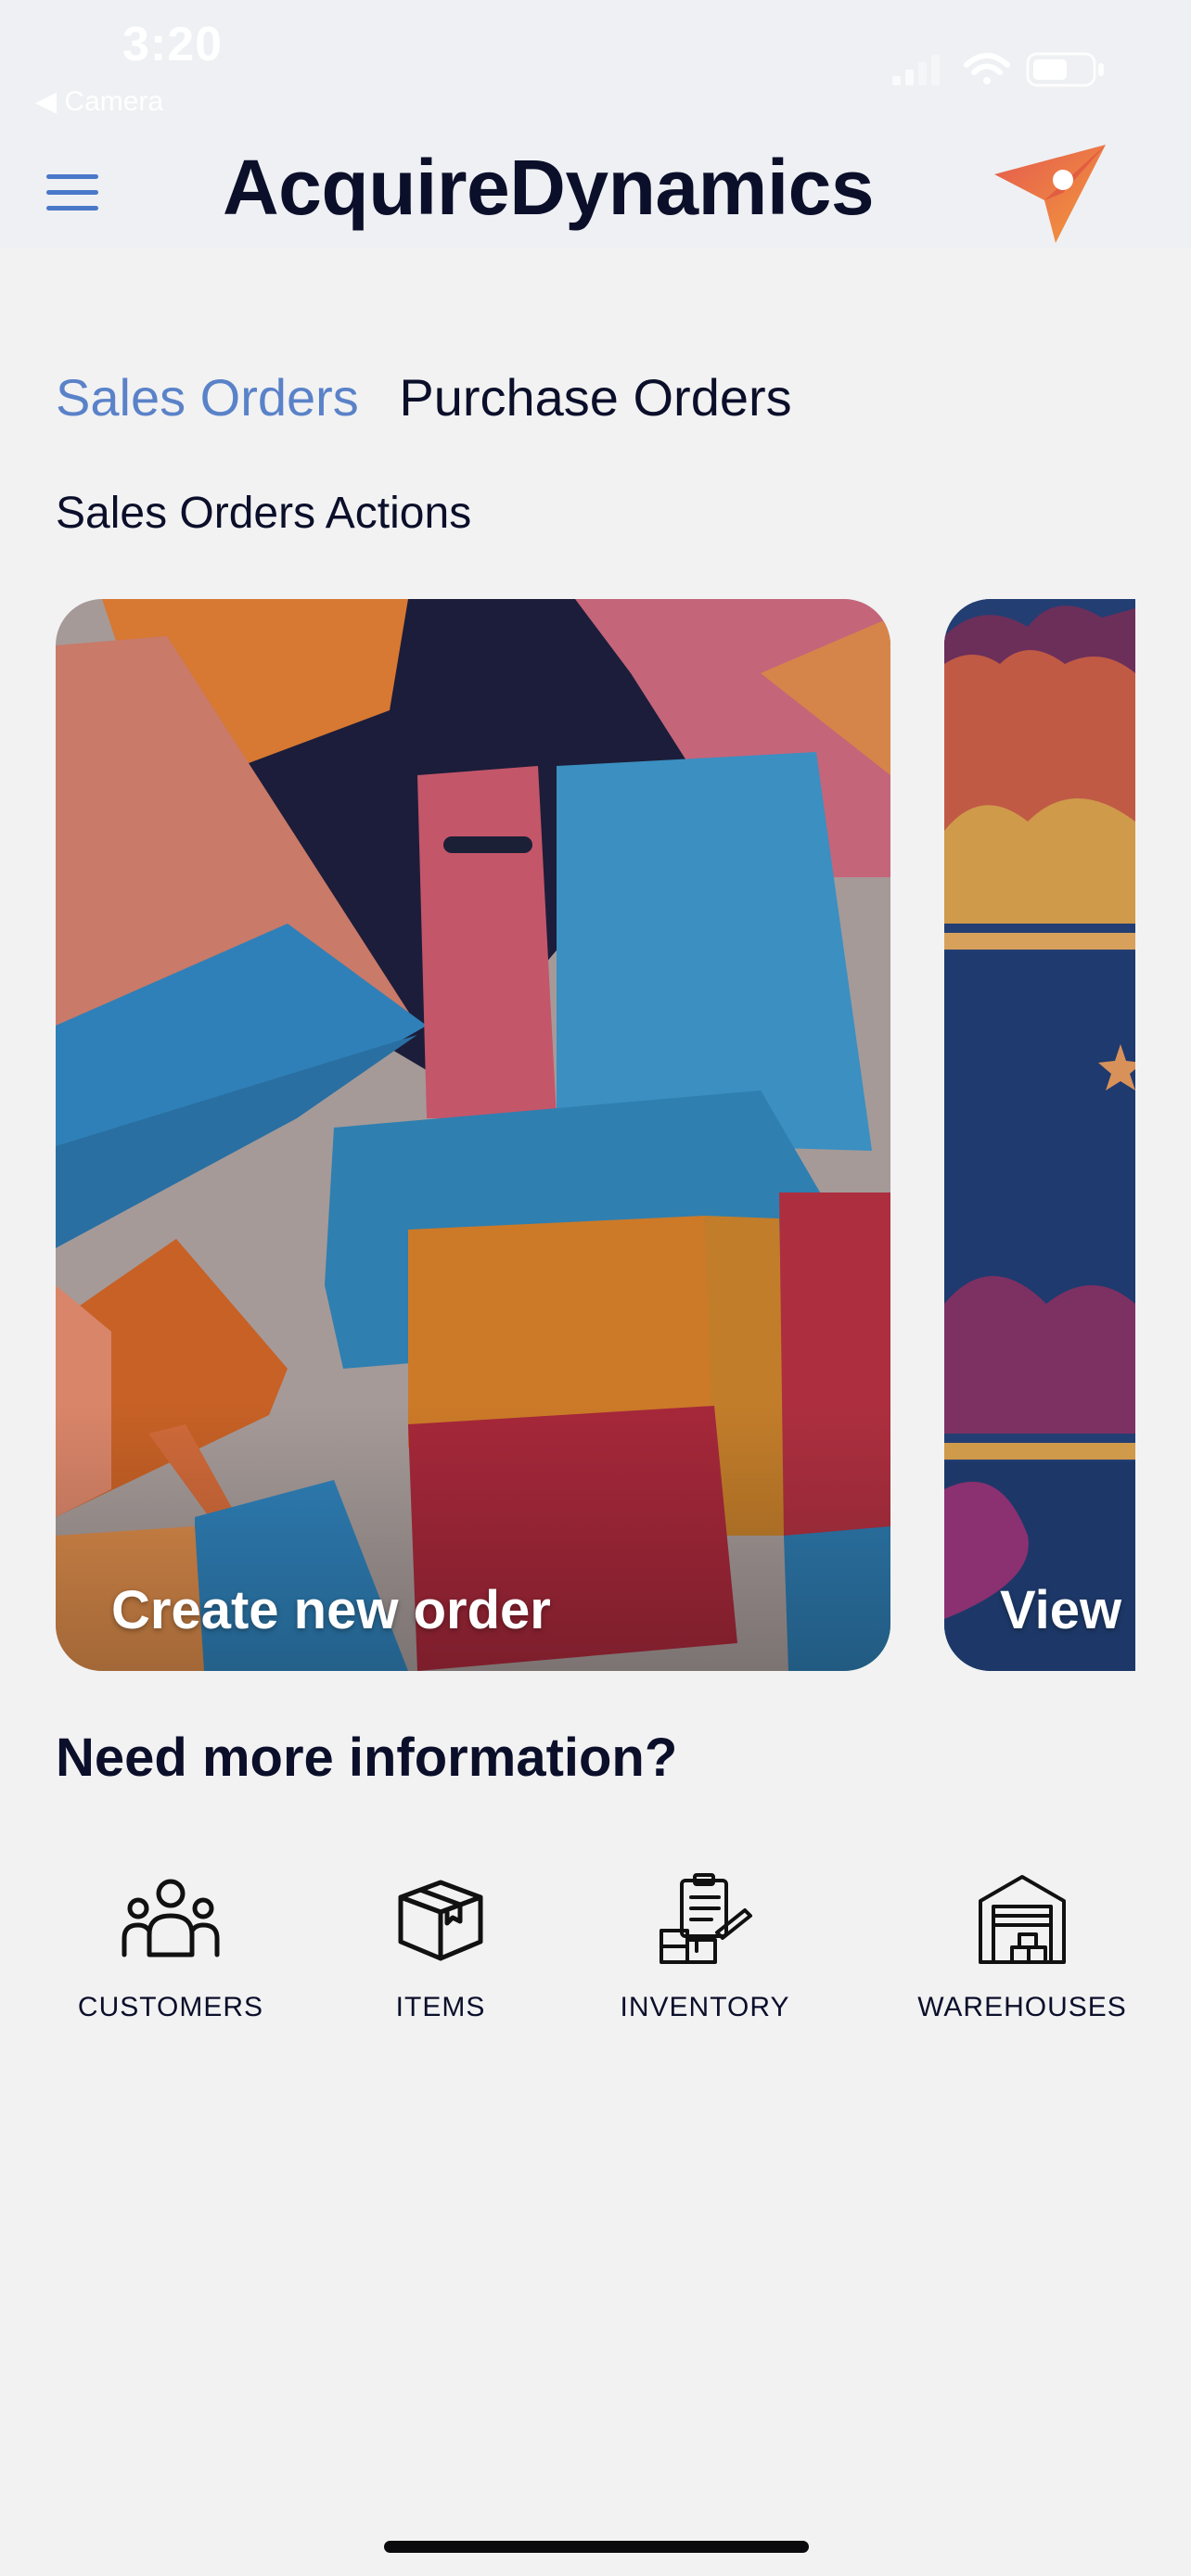  I want to click on night-sky-clouds-illustration, so click(1039, 1135).